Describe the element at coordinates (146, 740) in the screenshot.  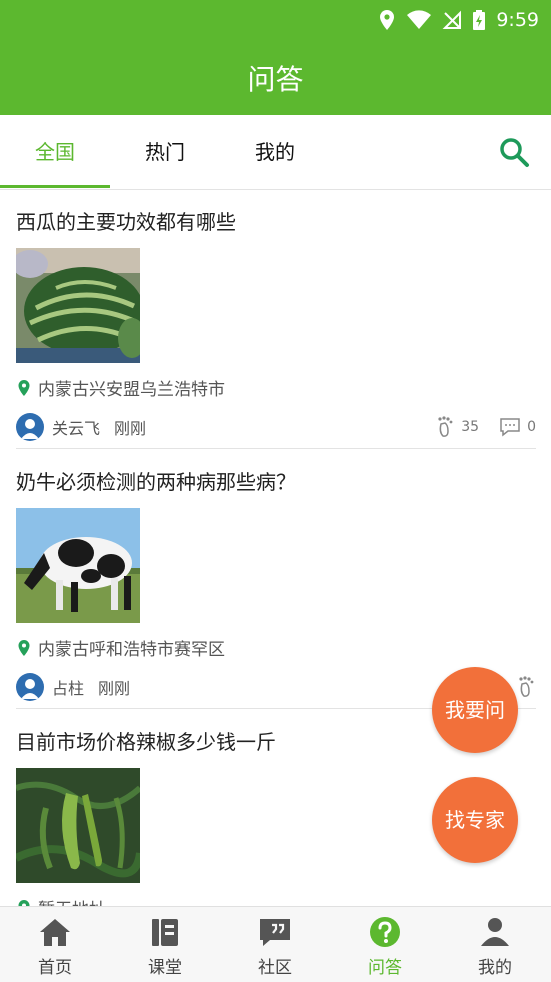
I see `question-title: 目前市场价格辣椒多少钱一斤` at that location.